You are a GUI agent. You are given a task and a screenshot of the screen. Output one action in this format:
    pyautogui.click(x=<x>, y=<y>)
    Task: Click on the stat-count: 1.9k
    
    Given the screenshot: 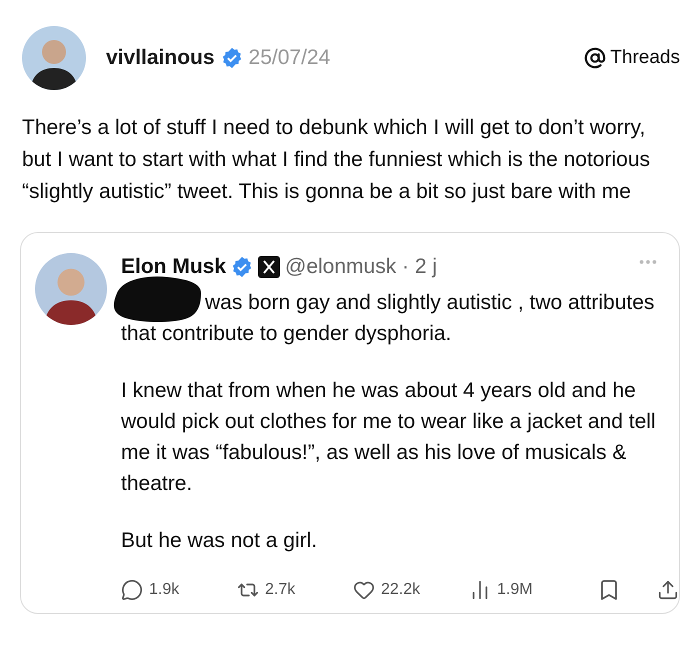 What is the action you would take?
    pyautogui.click(x=164, y=590)
    